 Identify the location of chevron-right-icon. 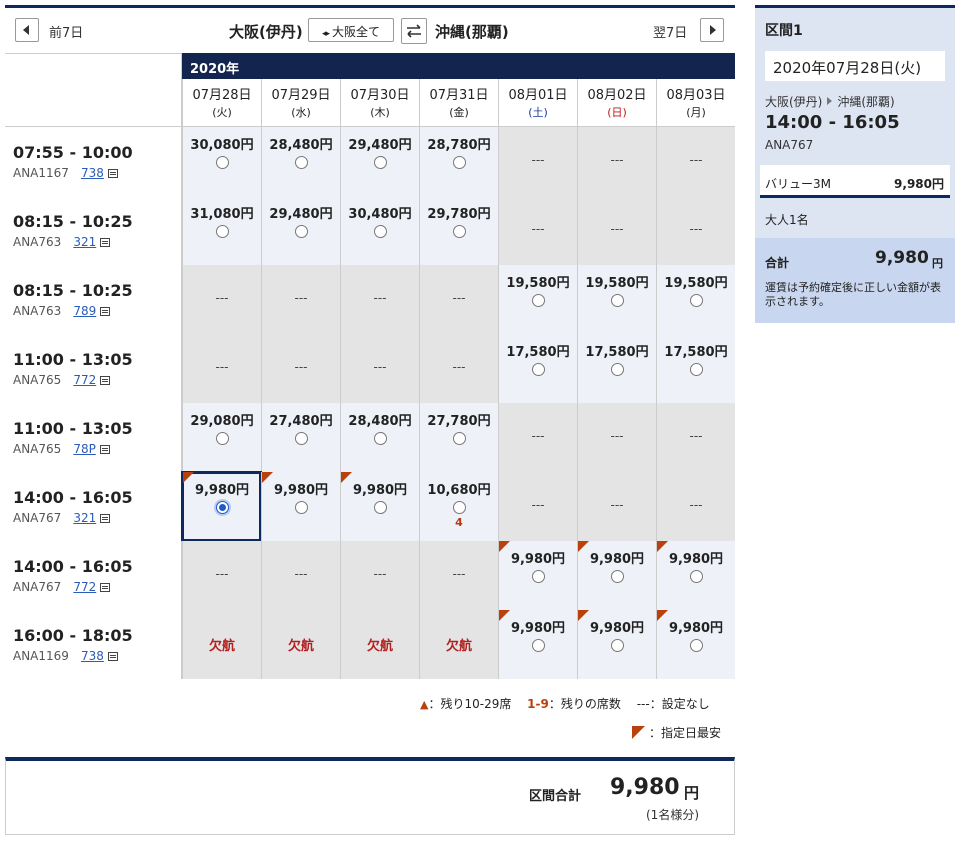
(713, 30).